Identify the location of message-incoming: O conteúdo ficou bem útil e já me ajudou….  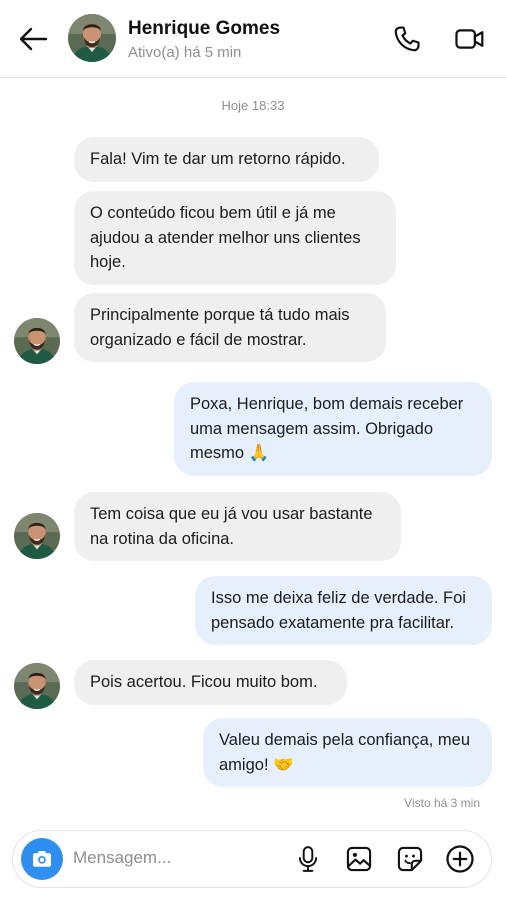
(235, 238).